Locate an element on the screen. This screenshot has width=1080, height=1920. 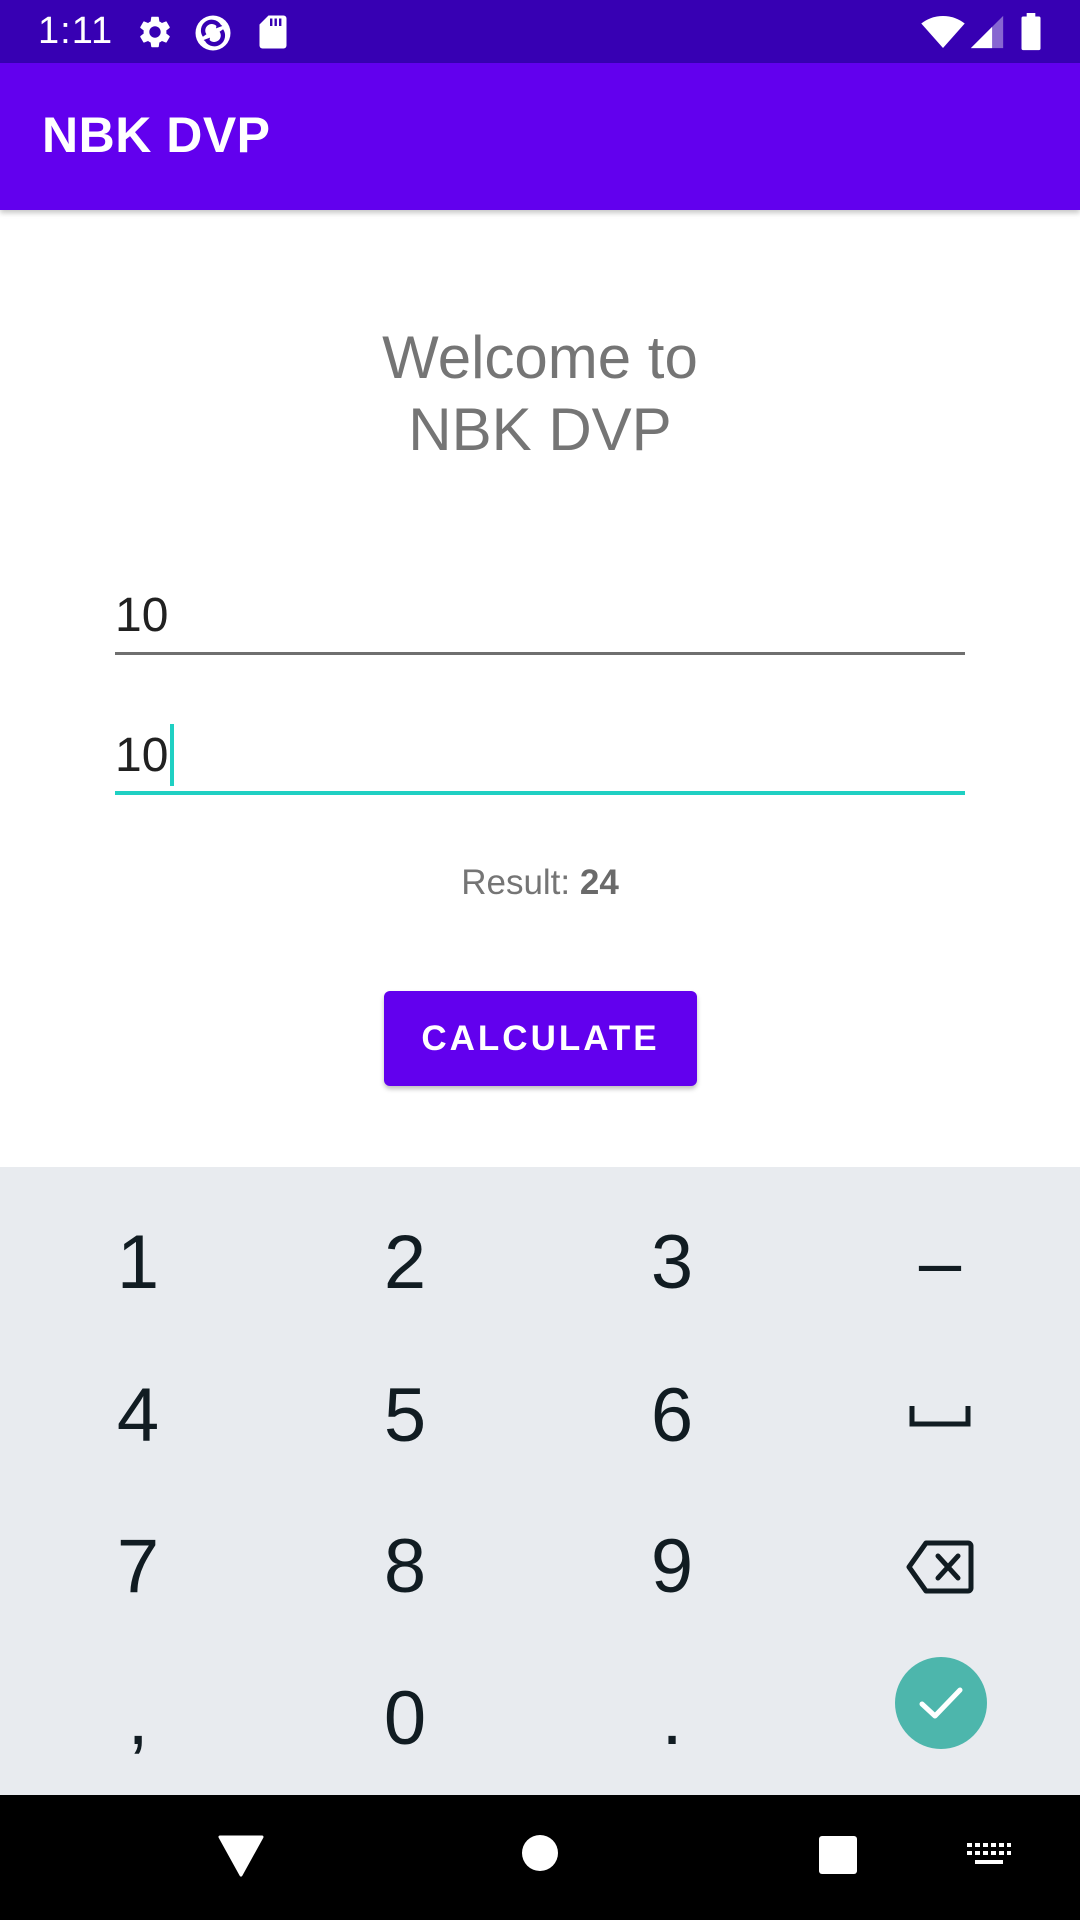
status-bar: 1:11 is located at coordinates (540, 31).